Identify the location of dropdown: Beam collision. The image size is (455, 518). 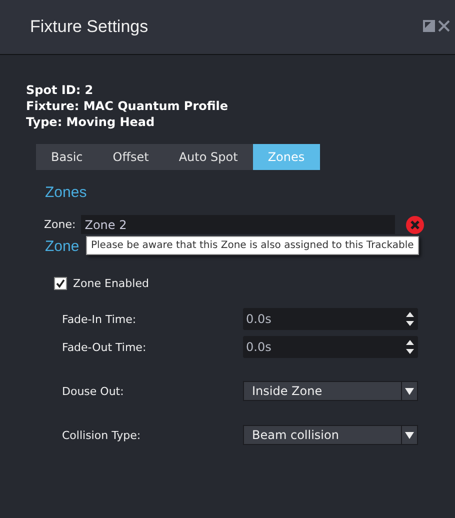
(330, 435).